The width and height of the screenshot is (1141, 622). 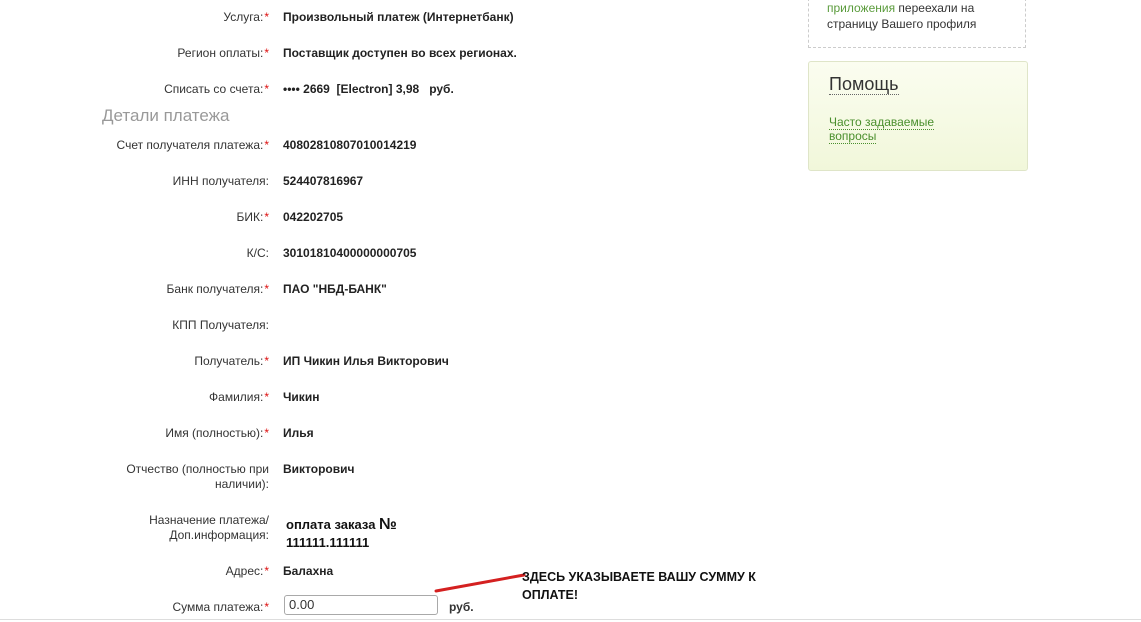 I want to click on account-label: Списать со счета:*, so click(x=216, y=89).